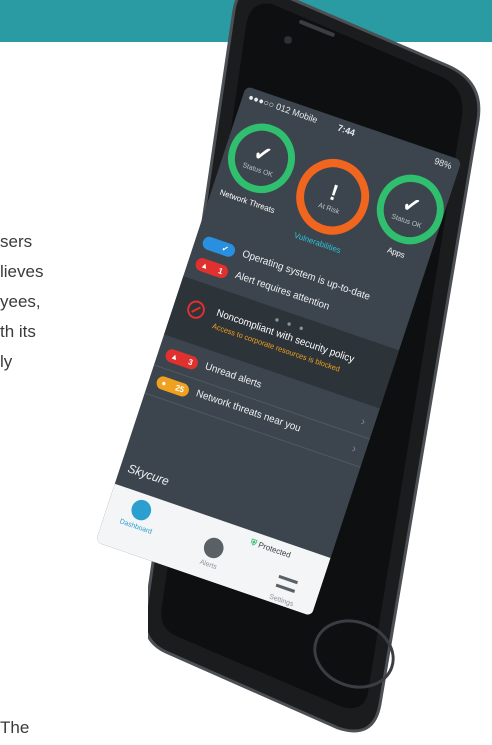 This screenshot has height=745, width=492. Describe the element at coordinates (135, 527) in the screenshot. I see `tab-label: Dashboard` at that location.